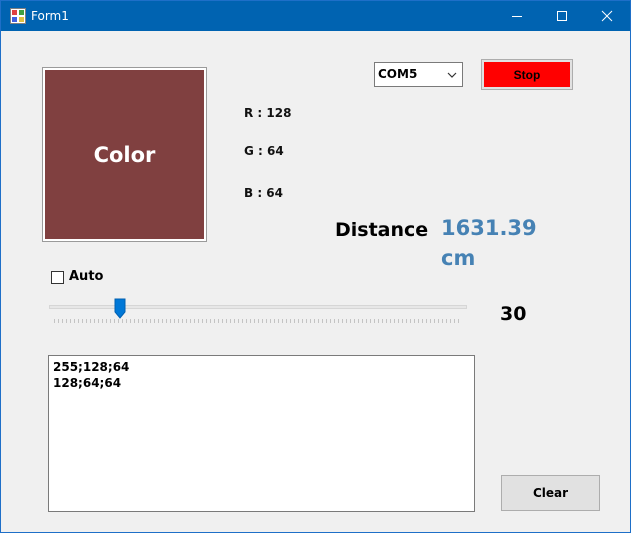  Describe the element at coordinates (264, 151) in the screenshot. I see `green-value: G : 64` at that location.